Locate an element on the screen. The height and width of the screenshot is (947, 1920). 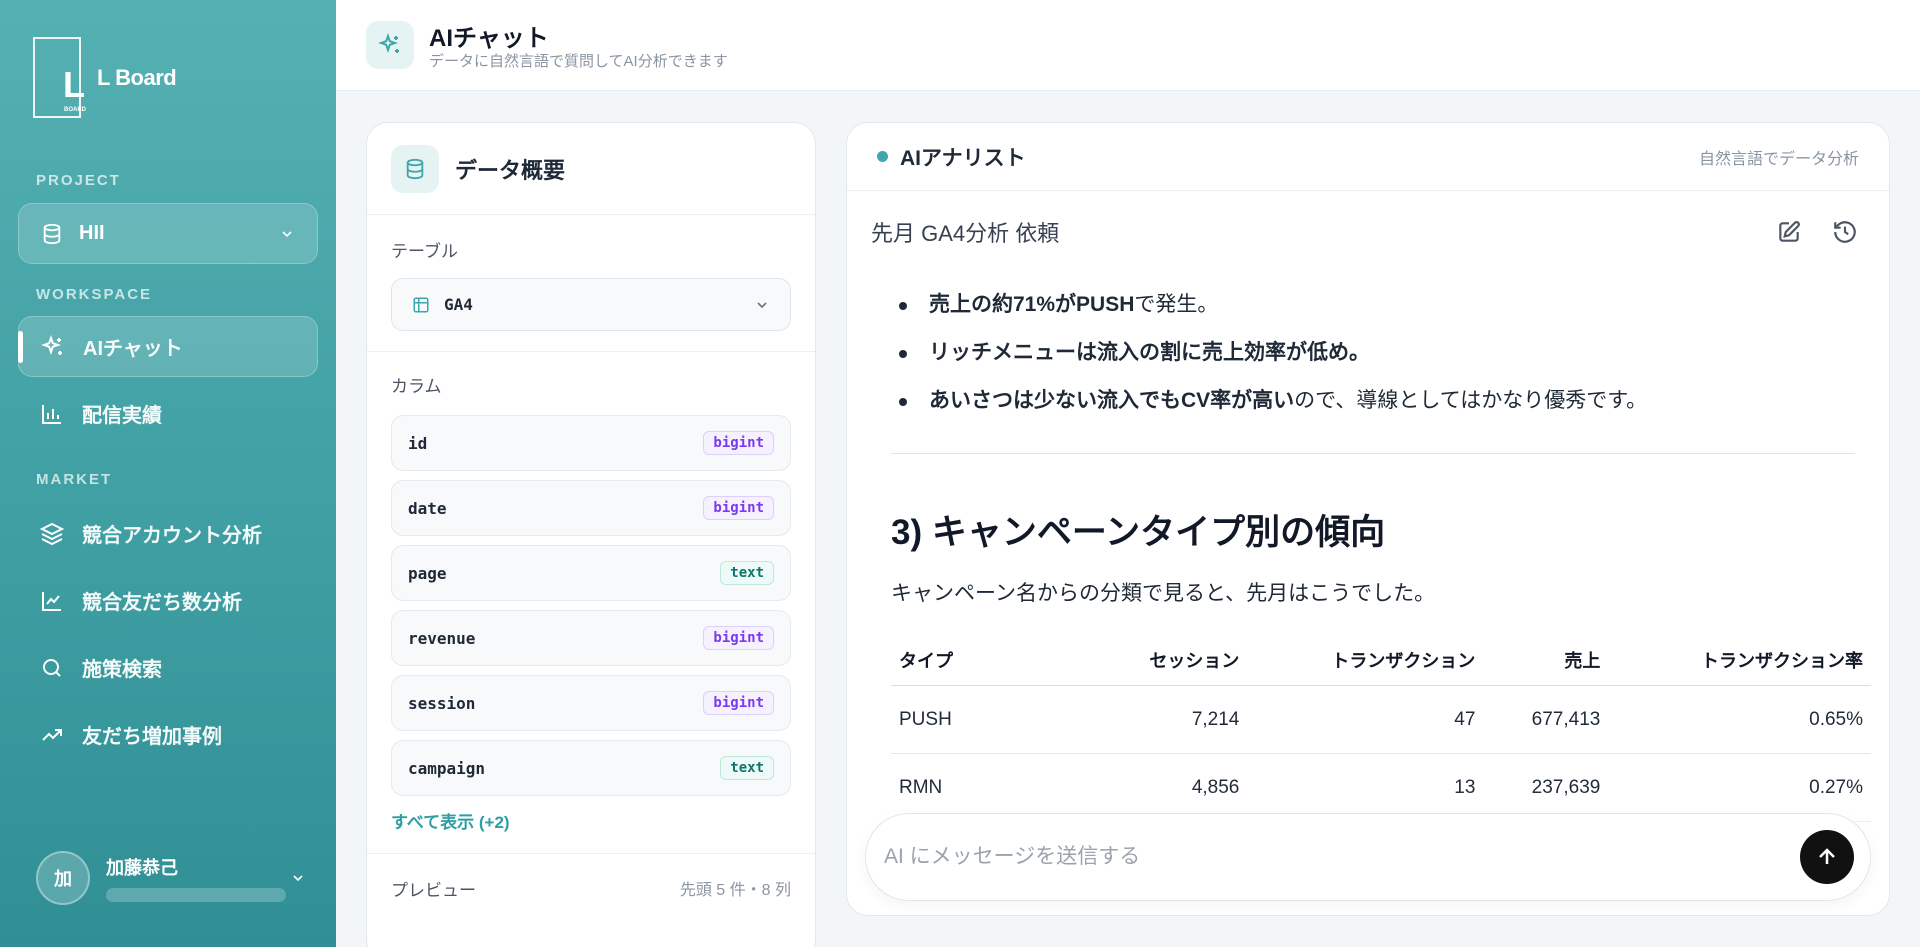
list-item: リッチメニューは流入の割に売上効率が低め。 is located at coordinates (1379, 353).